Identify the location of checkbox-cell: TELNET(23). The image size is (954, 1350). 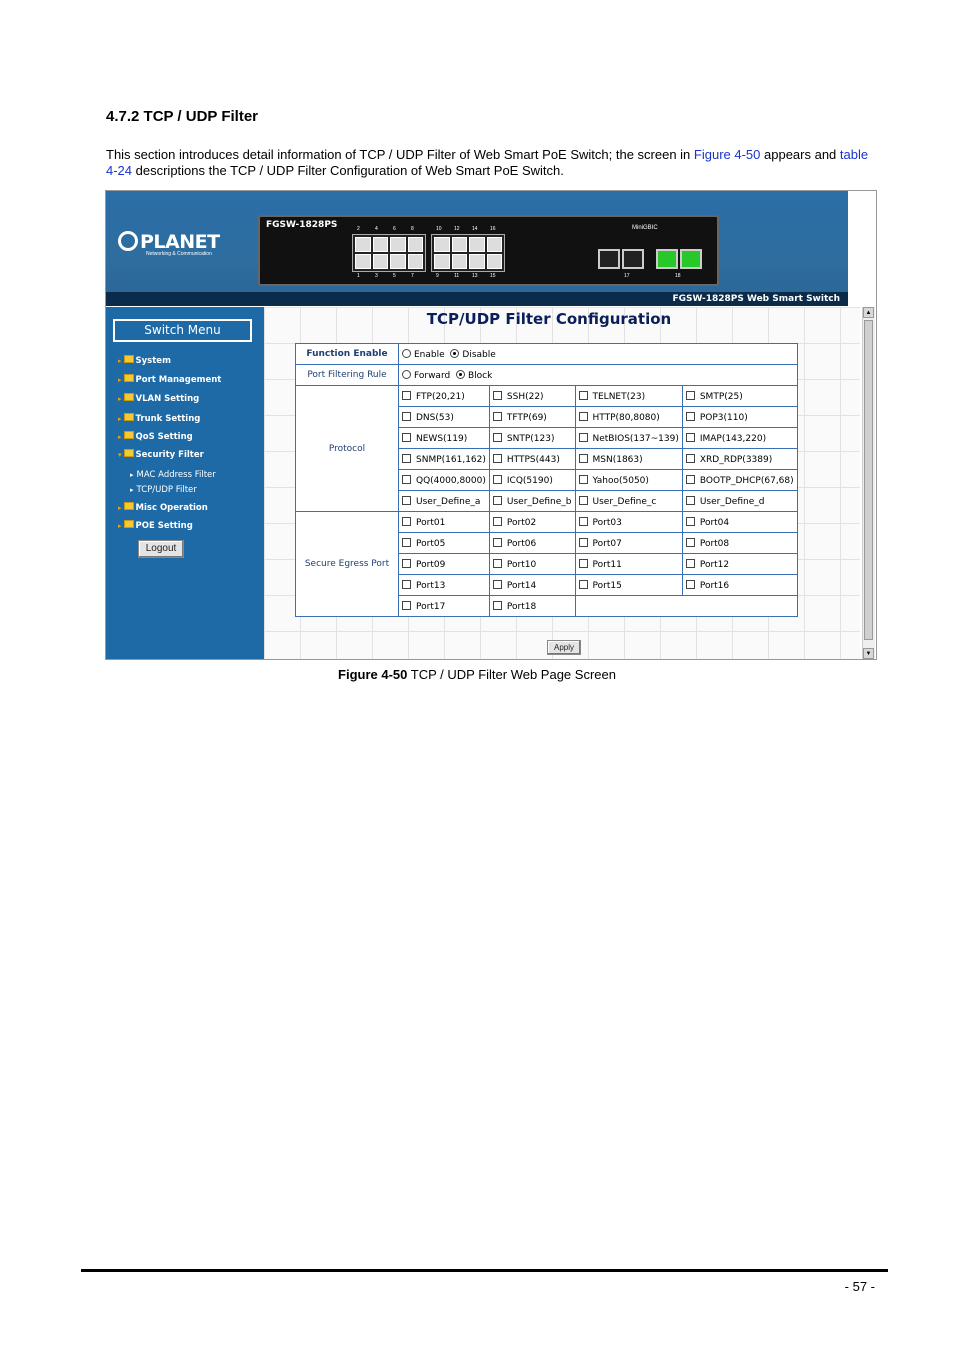
(628, 396).